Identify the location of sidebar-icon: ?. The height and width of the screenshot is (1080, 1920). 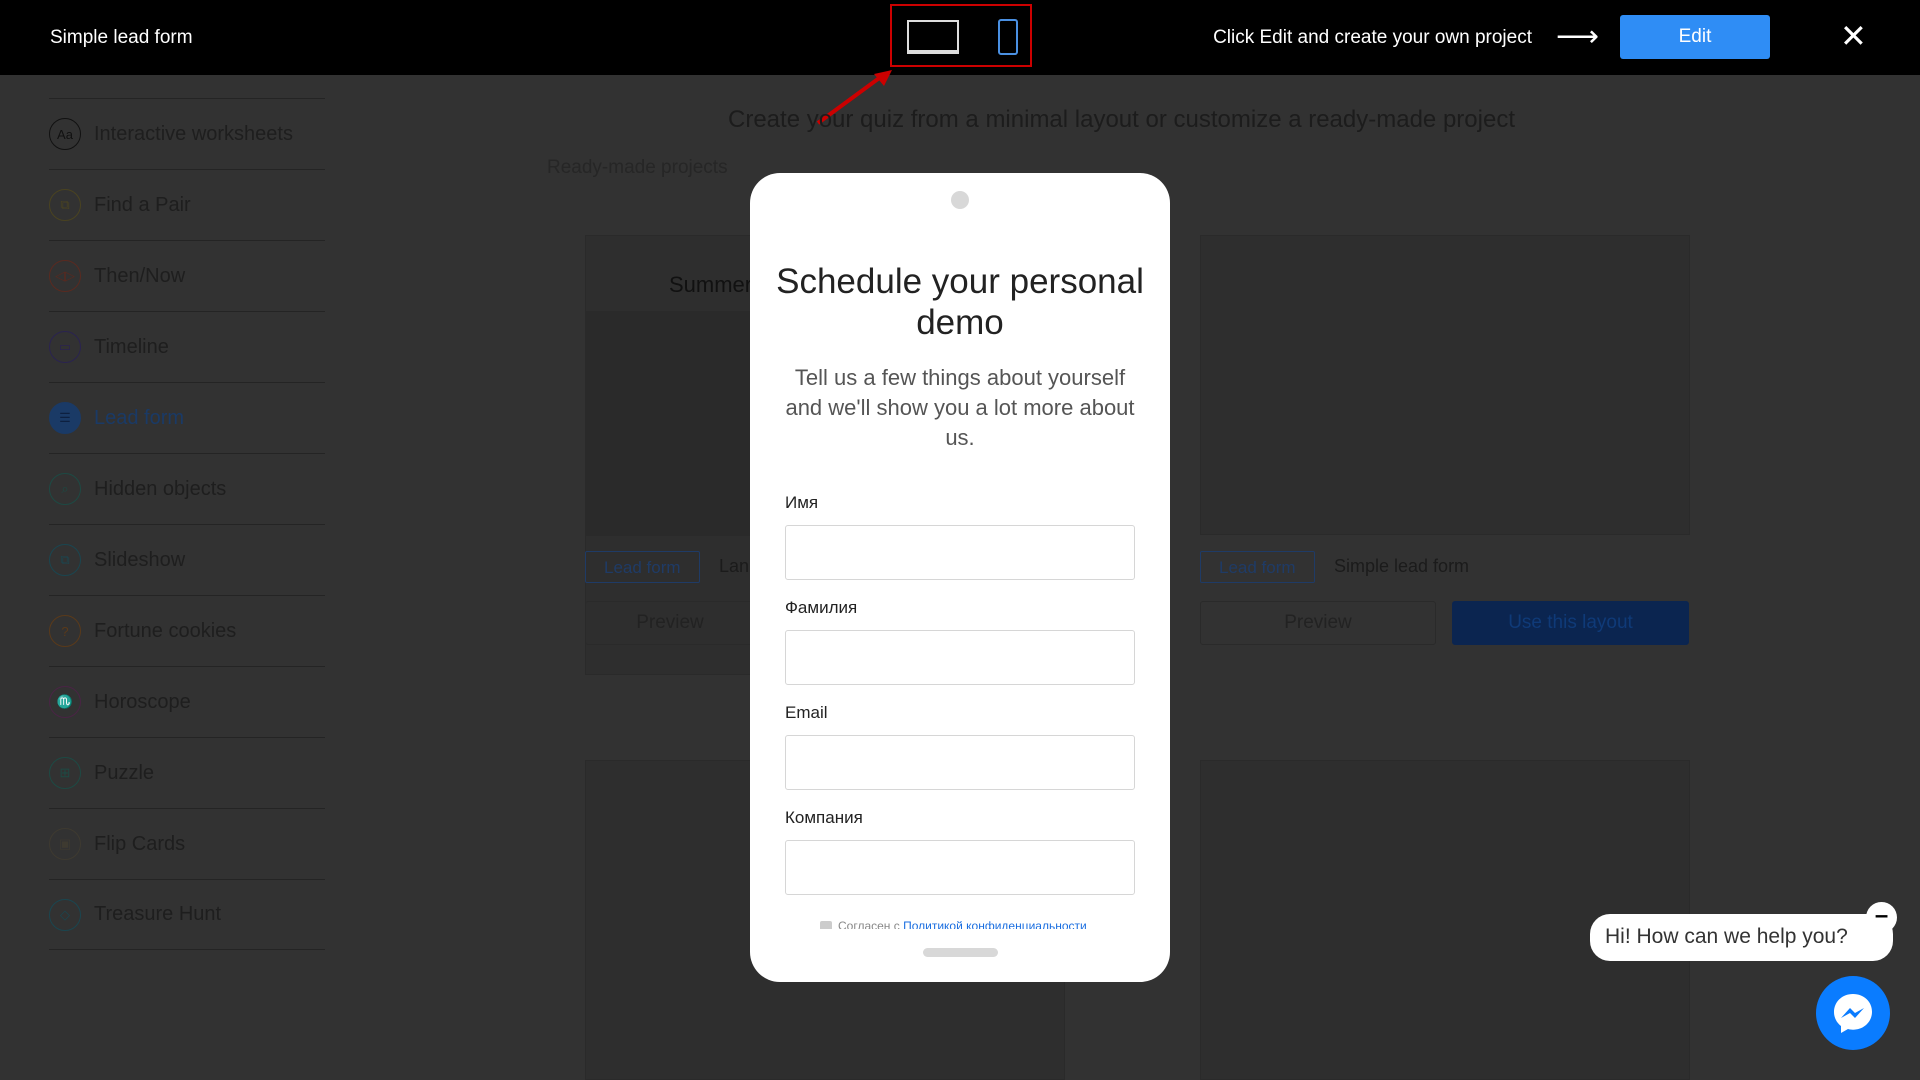
(65, 631).